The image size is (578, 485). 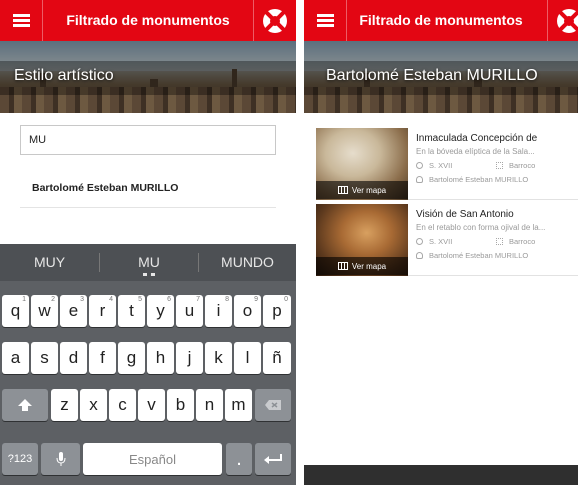 What do you see at coordinates (477, 138) in the screenshot?
I see `artwork-name: Inmaculada Concepción de` at bounding box center [477, 138].